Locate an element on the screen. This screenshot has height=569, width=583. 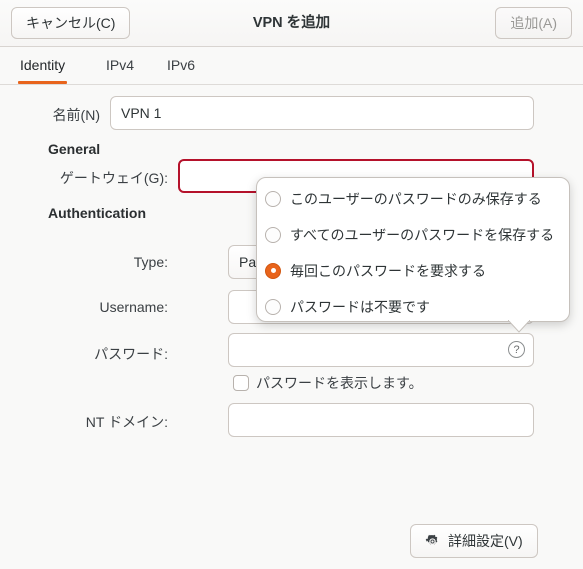
username-label: Username: is located at coordinates (133, 307).